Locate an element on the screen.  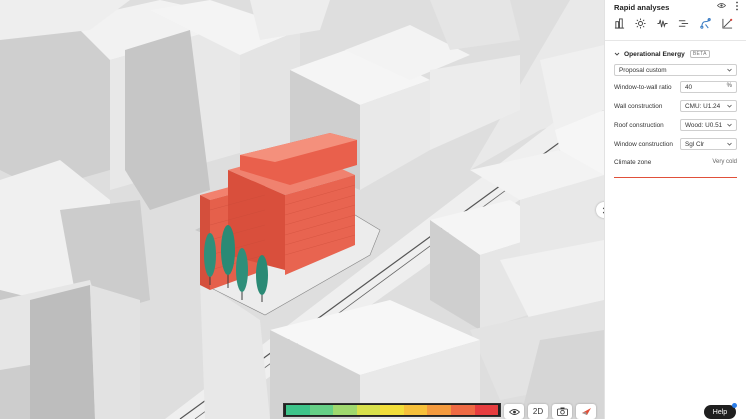
building-stats-icon is located at coordinates (619, 23).